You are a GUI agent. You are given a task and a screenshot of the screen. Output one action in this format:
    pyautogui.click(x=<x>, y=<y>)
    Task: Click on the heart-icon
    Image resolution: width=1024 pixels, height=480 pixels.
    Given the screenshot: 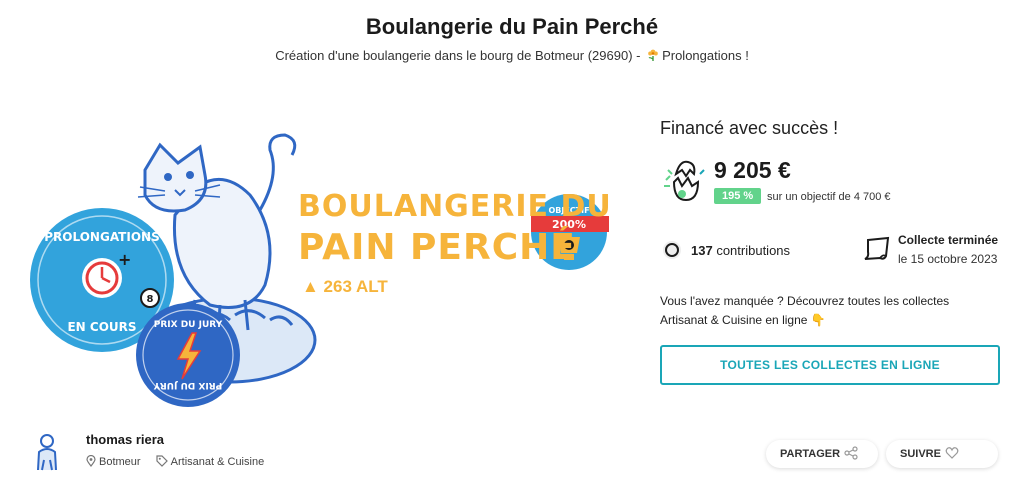 What is the action you would take?
    pyautogui.click(x=952, y=453)
    